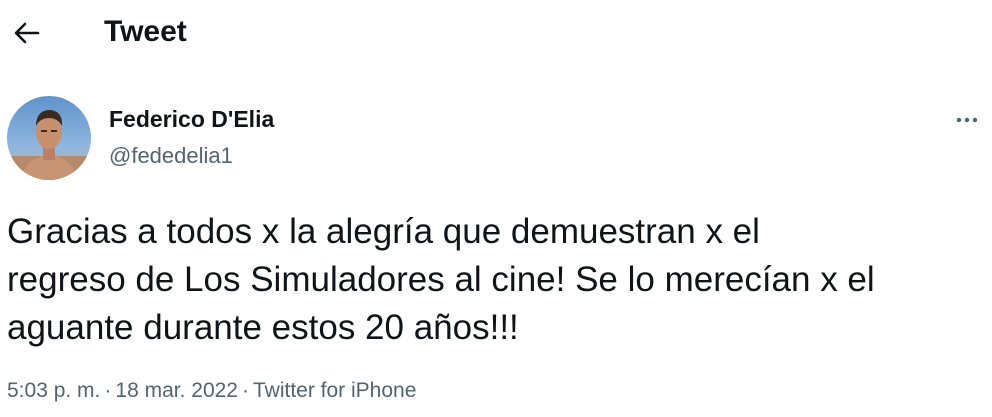 This screenshot has height=417, width=992. I want to click on arrow-left-icon, so click(27, 33).